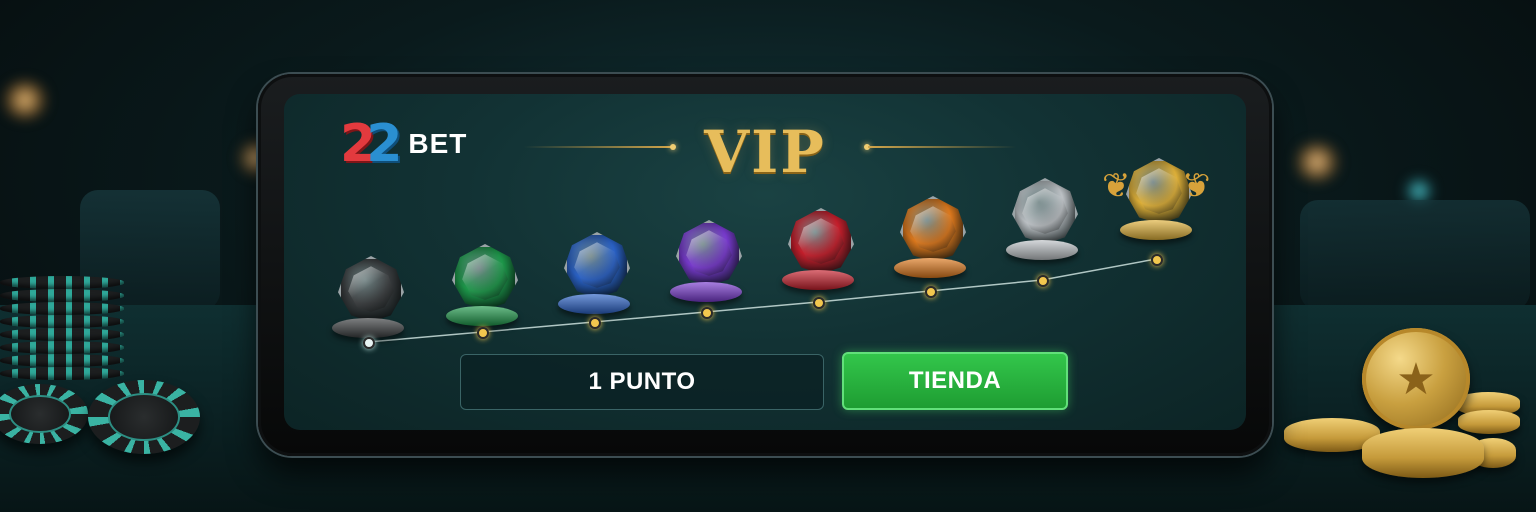 Image resolution: width=1536 pixels, height=512 pixels. Describe the element at coordinates (1415, 255) in the screenshot. I see `background-booth` at that location.